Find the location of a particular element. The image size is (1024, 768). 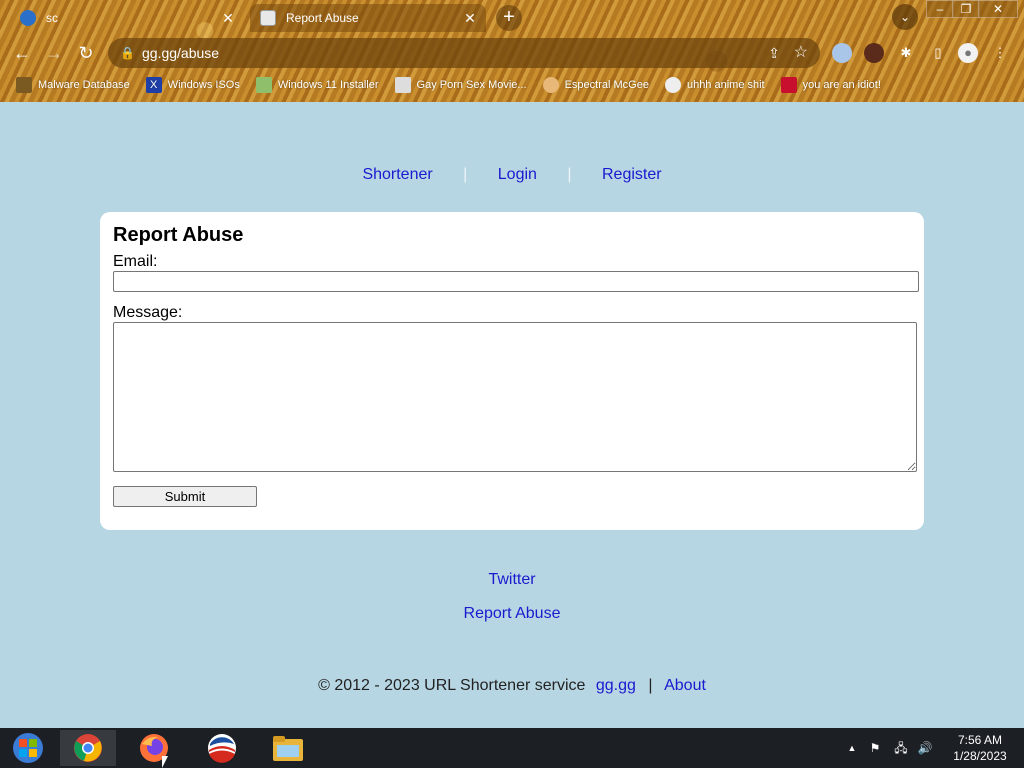

report-abuse-link: Report Abuse is located at coordinates (512, 613).